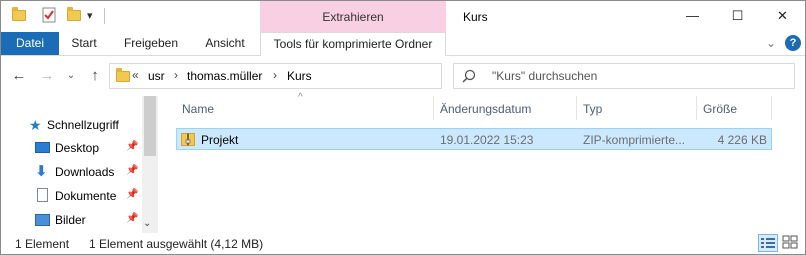 This screenshot has width=806, height=255. What do you see at coordinates (74, 15) in the screenshot?
I see `new-folder-icon` at bounding box center [74, 15].